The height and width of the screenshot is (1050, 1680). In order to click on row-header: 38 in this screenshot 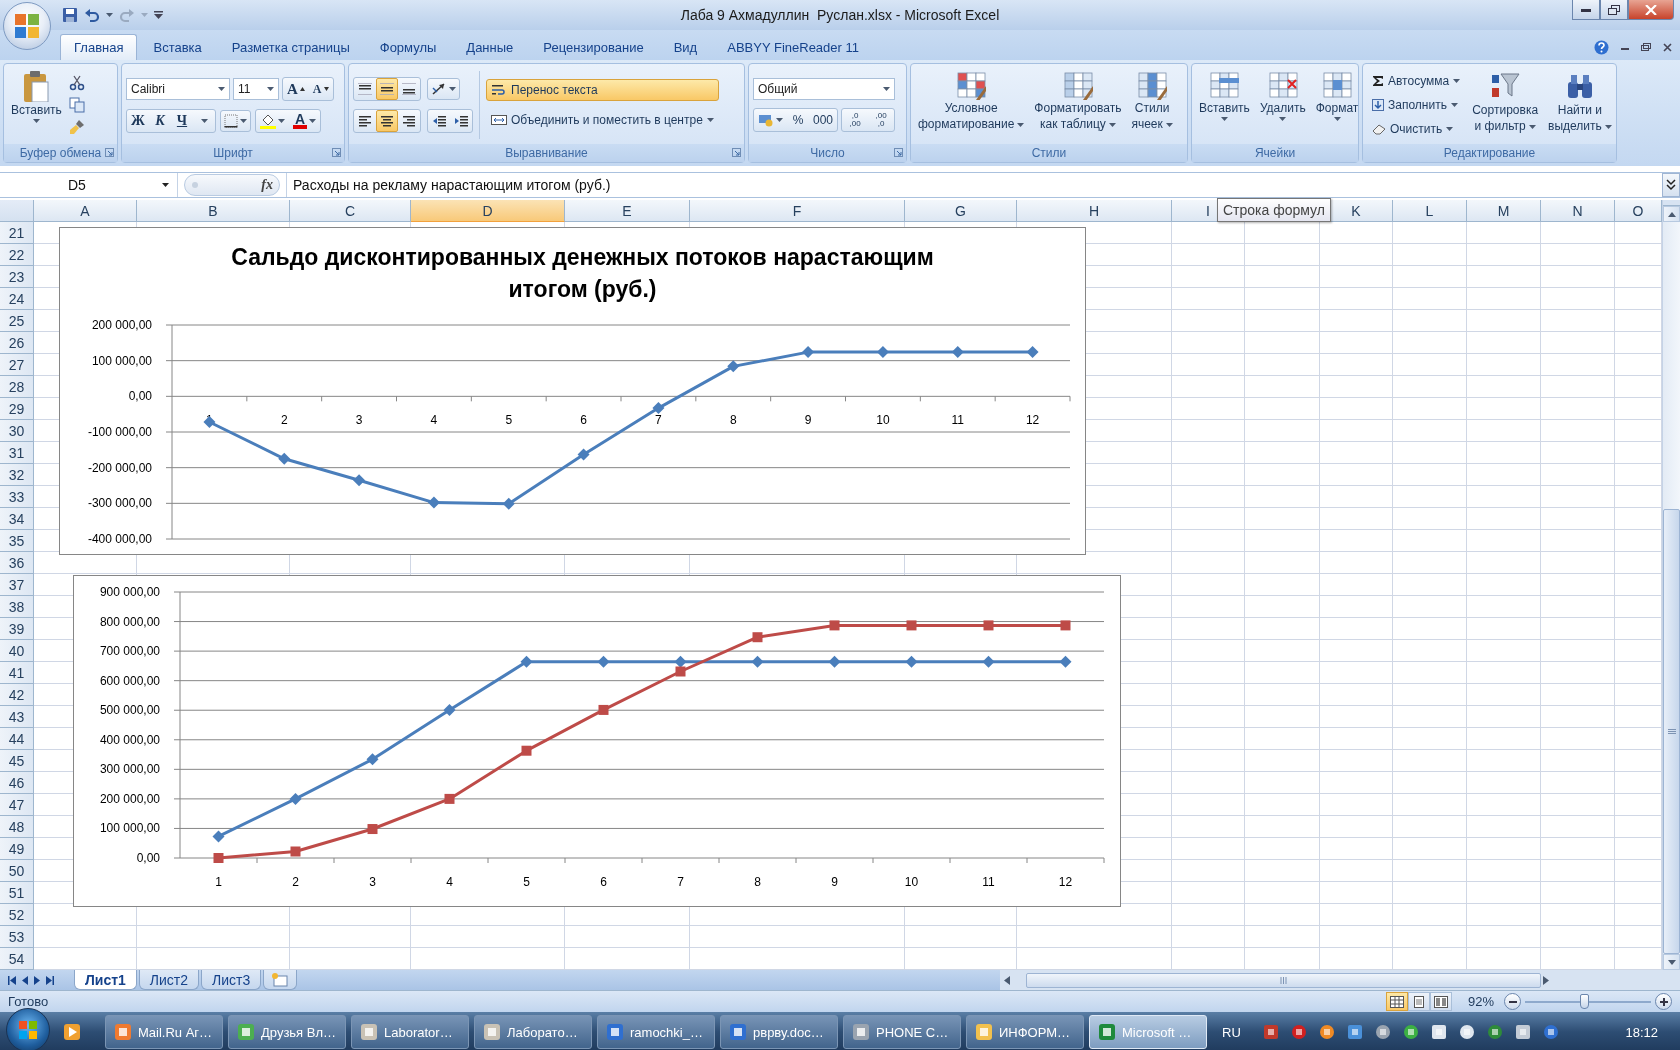, I will do `click(17, 607)`.